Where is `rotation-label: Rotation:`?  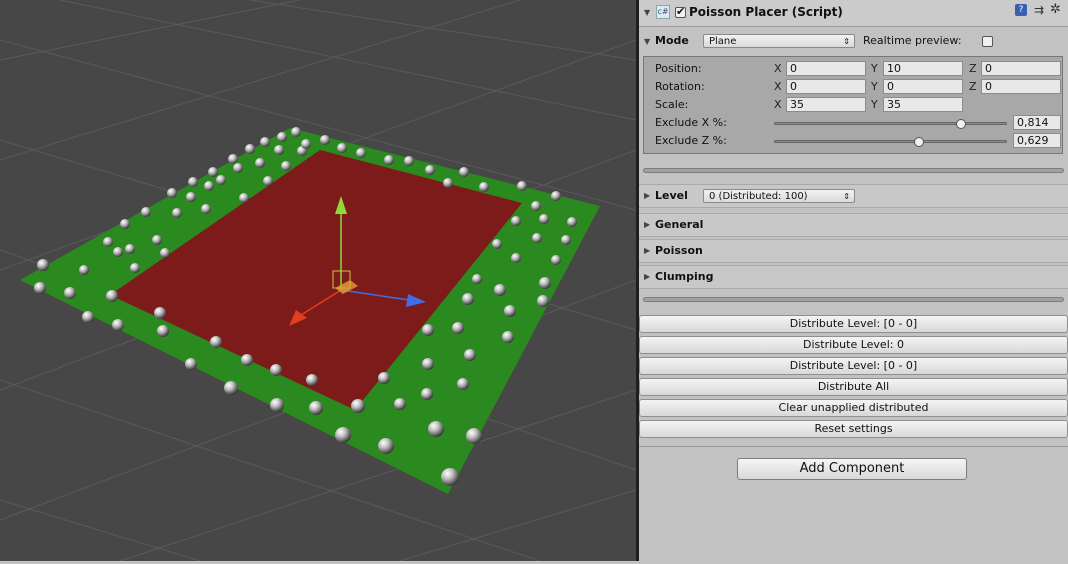 rotation-label: Rotation: is located at coordinates (680, 86).